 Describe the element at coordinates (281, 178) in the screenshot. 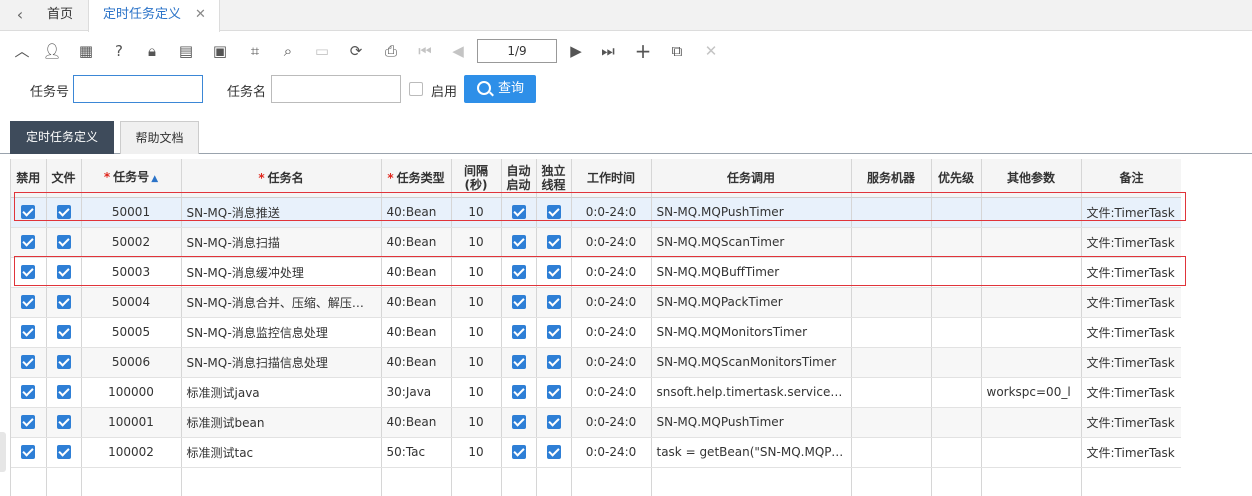

I see `col-header-task-name: * 任务名` at that location.